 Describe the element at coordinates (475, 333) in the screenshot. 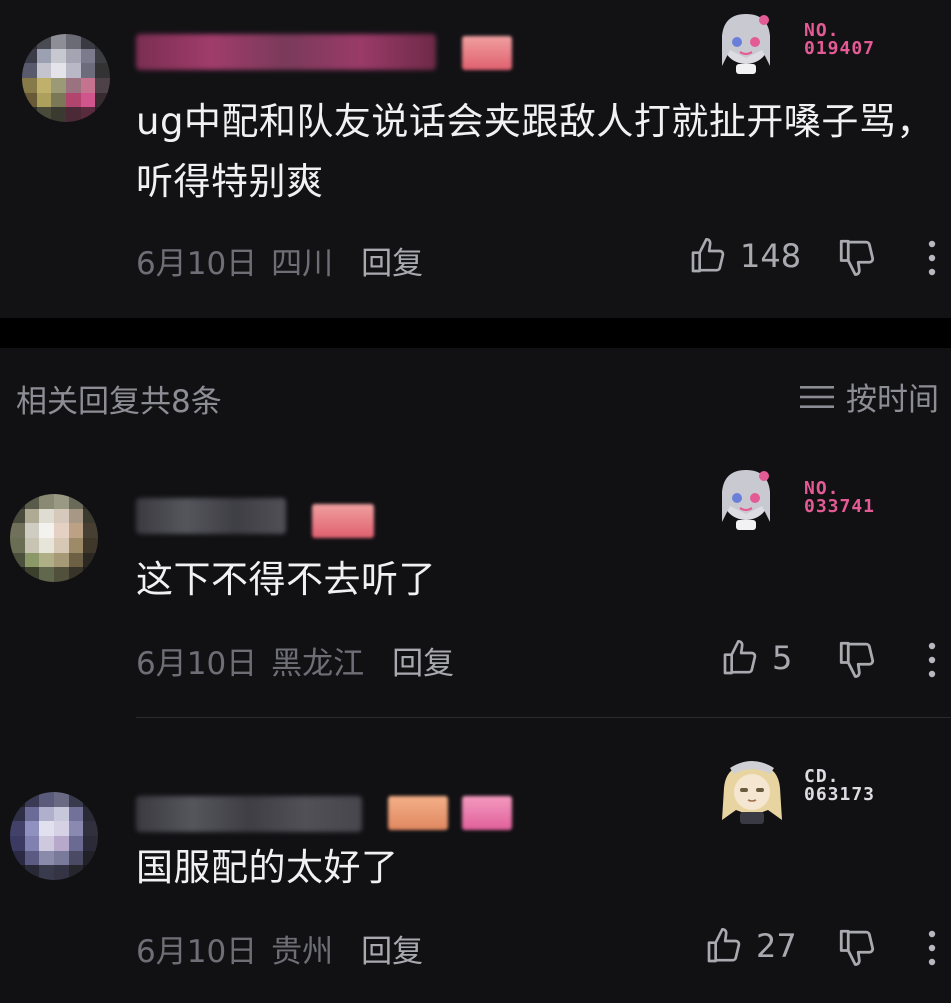

I see `section-separator` at that location.